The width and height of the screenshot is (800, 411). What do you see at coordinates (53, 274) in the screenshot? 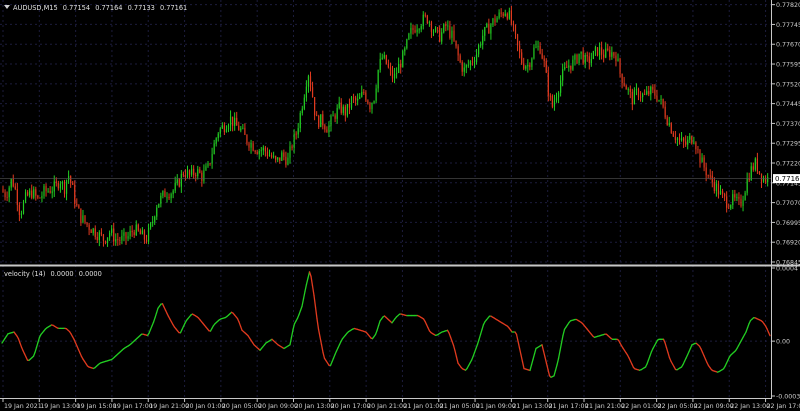
I see `indicator-header: velocity (14) 0.0000 0.0000` at bounding box center [53, 274].